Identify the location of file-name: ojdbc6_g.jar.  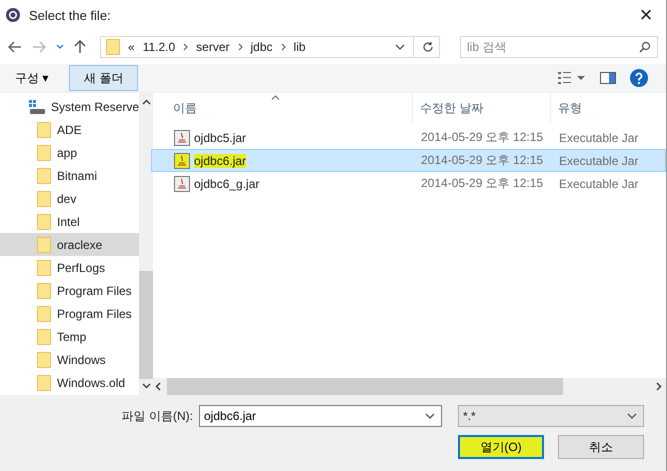
(227, 183).